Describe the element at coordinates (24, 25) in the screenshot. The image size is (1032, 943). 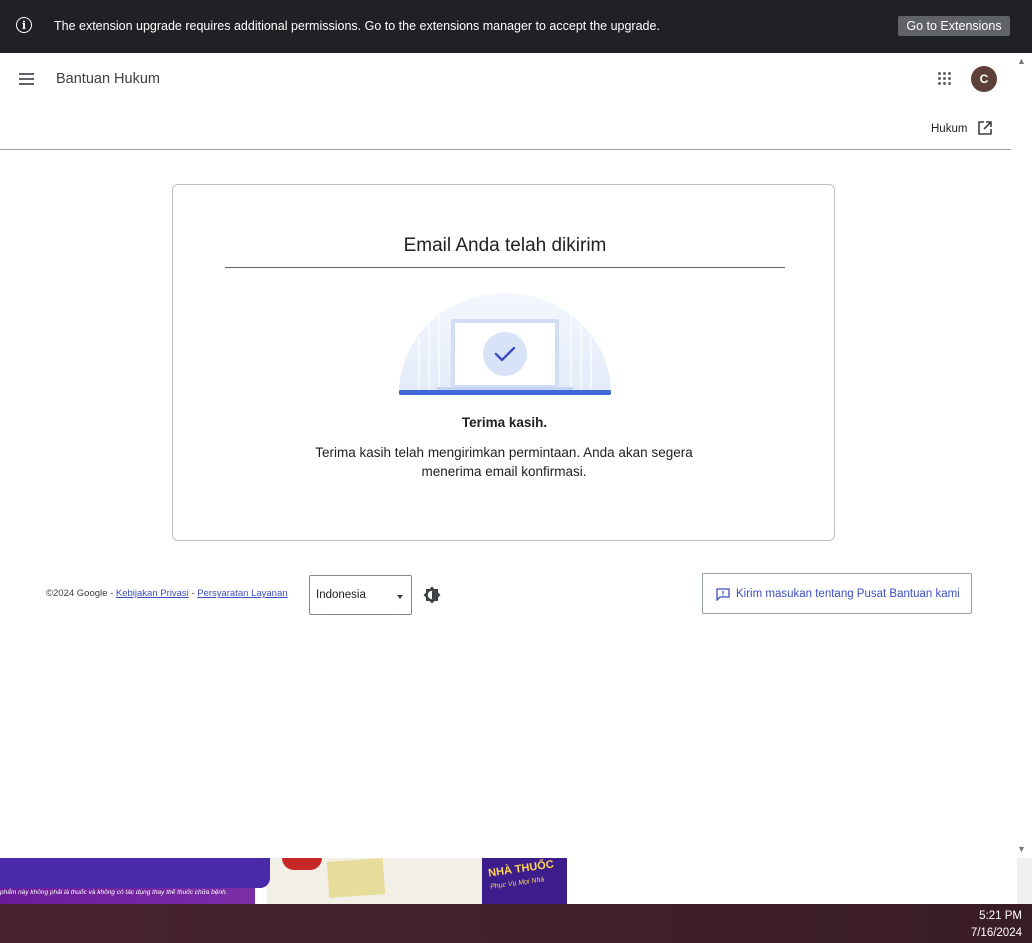
I see `info-icon: i` at that location.